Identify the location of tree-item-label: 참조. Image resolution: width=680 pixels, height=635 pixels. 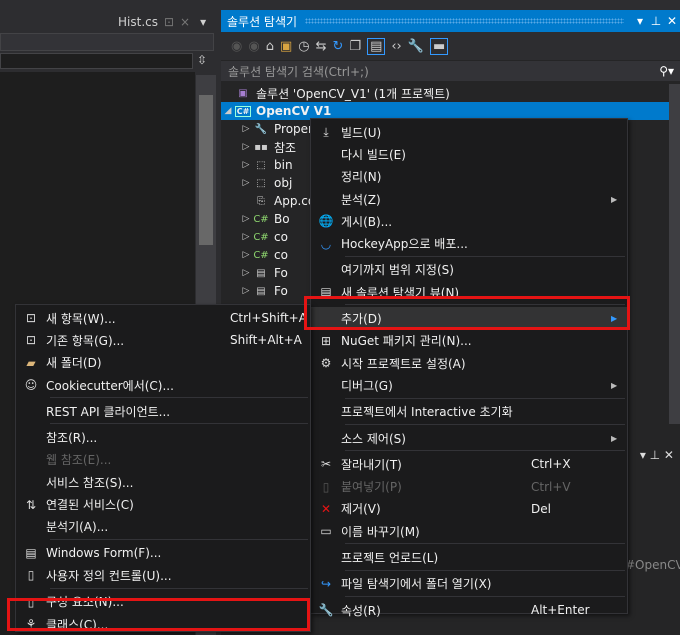
(285, 147).